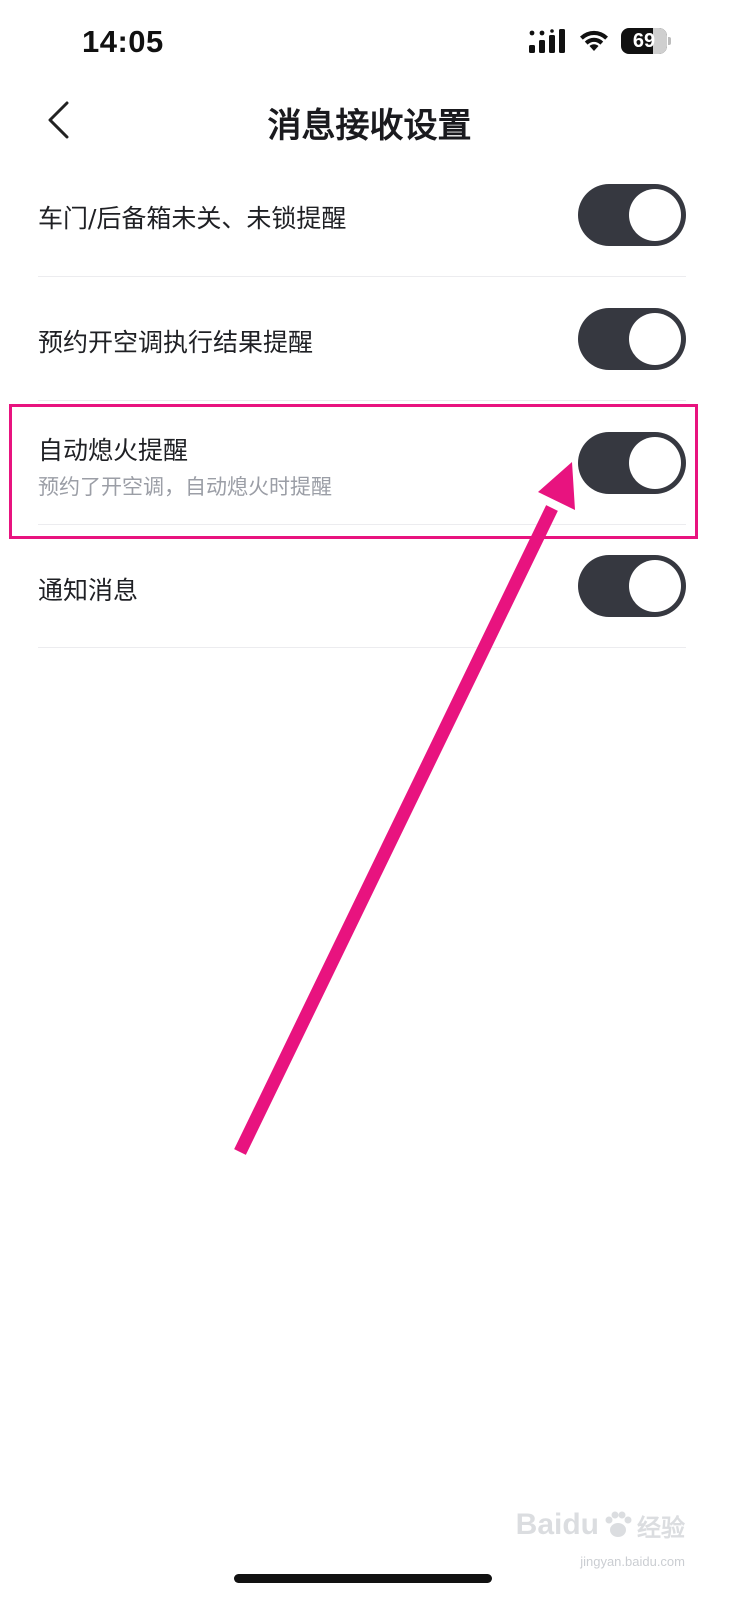 The width and height of the screenshot is (739, 1600). Describe the element at coordinates (362, 463) in the screenshot. I see `setting-row-auto-engine-off-reminder: 自动熄火提醒 预约了开空调，自动熄火时提醒` at that location.